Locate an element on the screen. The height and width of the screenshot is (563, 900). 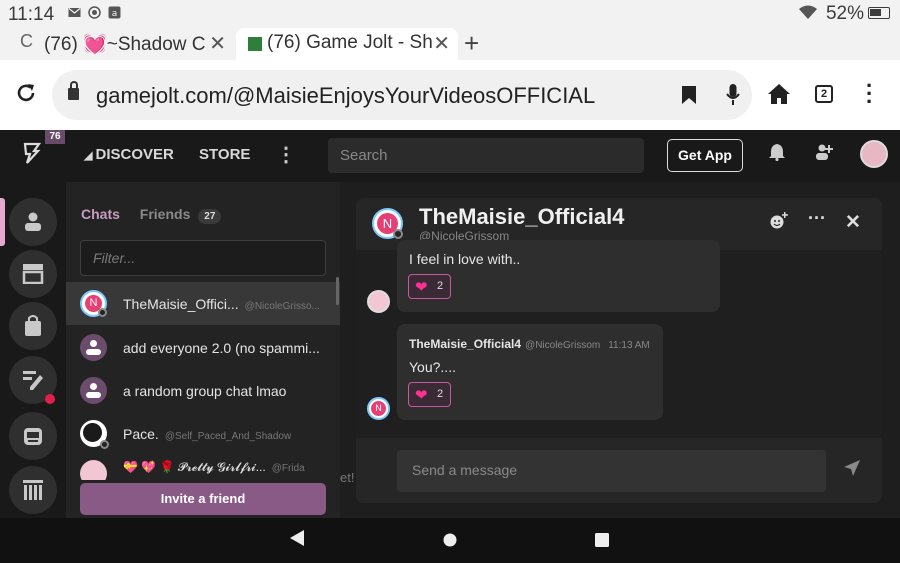
message-input: Send a message is located at coordinates (611, 471).